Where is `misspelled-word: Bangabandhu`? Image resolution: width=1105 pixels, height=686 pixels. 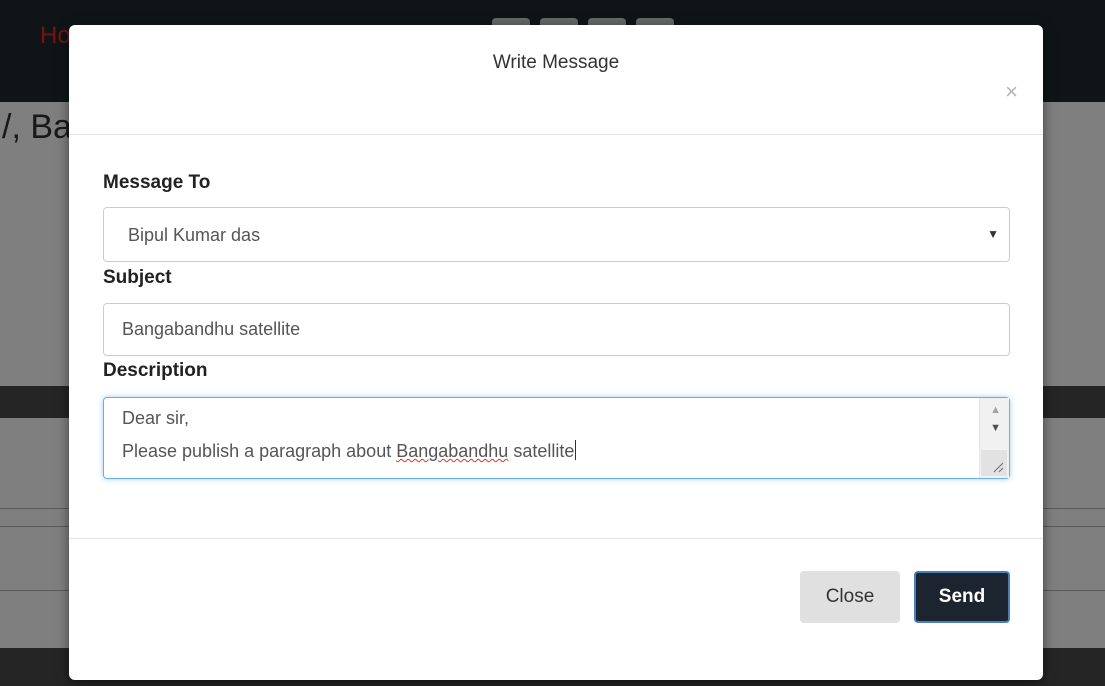
misspelled-word: Bangabandhu is located at coordinates (452, 451).